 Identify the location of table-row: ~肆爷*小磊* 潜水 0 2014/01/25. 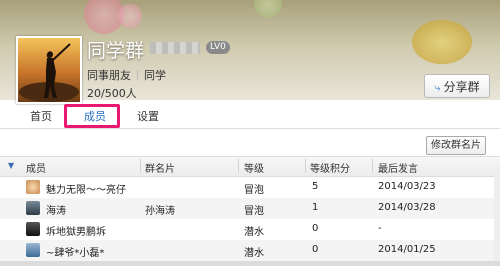
(250, 250).